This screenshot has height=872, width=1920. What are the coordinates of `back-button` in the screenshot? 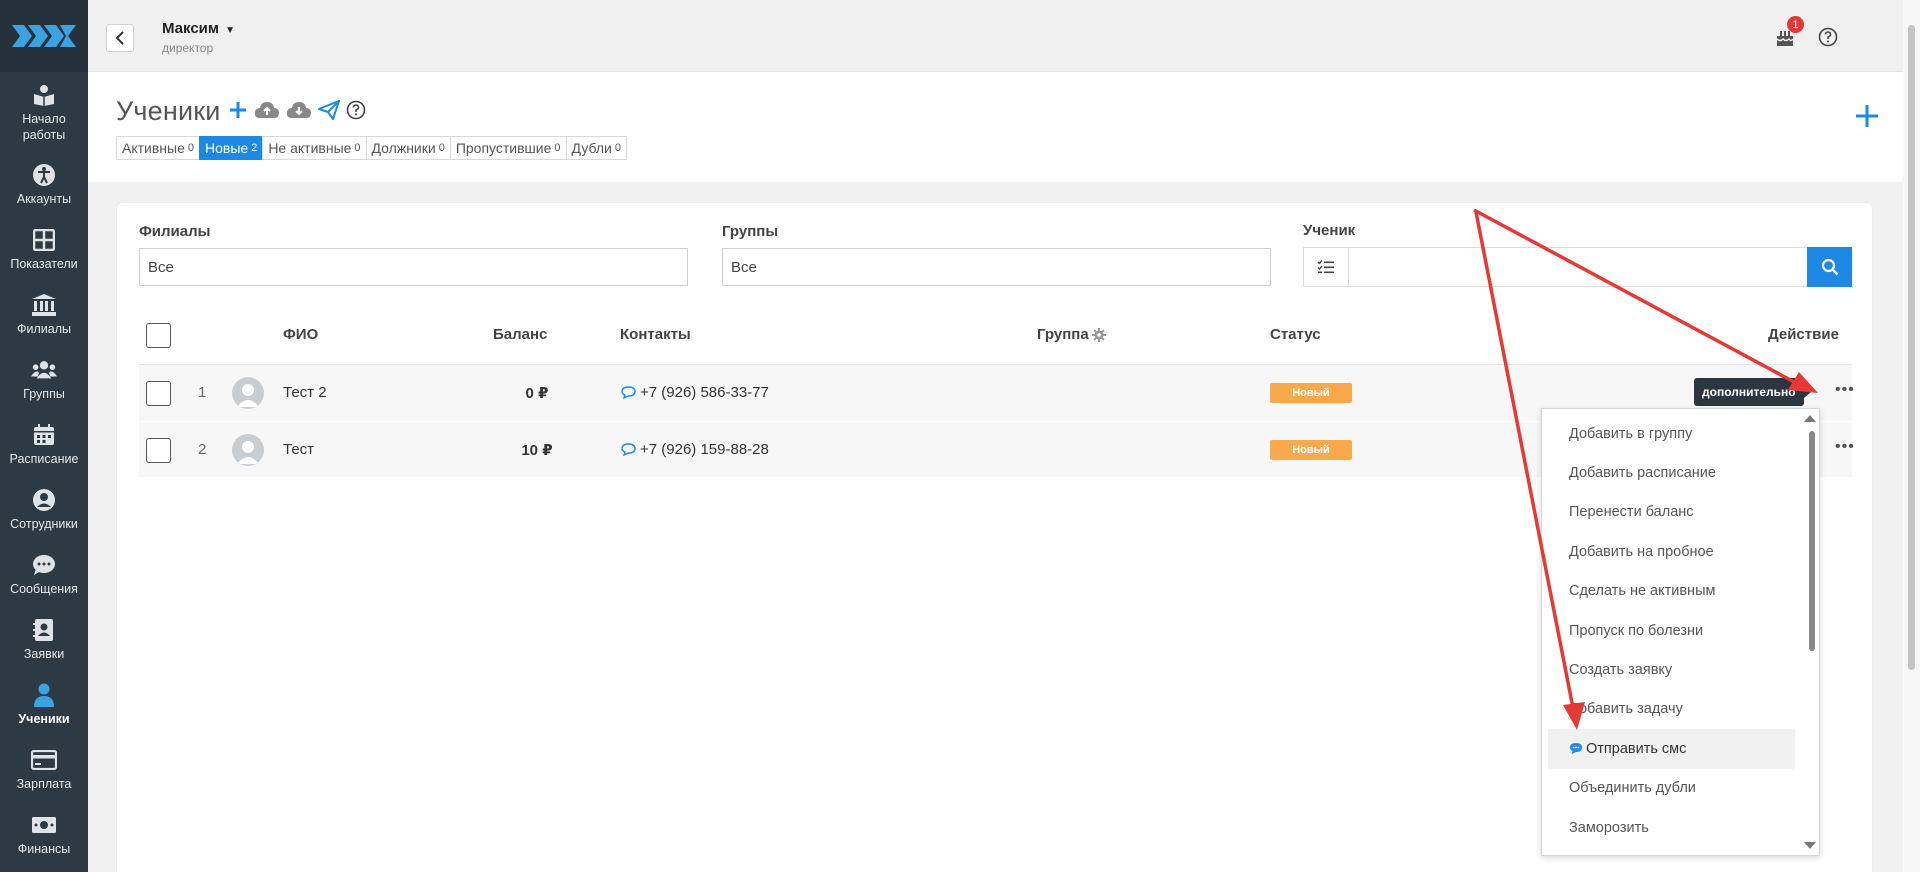 It's located at (120, 38).